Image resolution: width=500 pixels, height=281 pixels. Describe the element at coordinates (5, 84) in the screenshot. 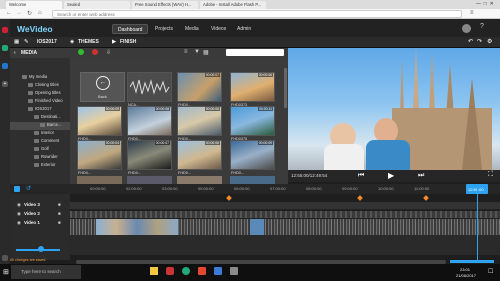

I see `add-icon: +` at that location.